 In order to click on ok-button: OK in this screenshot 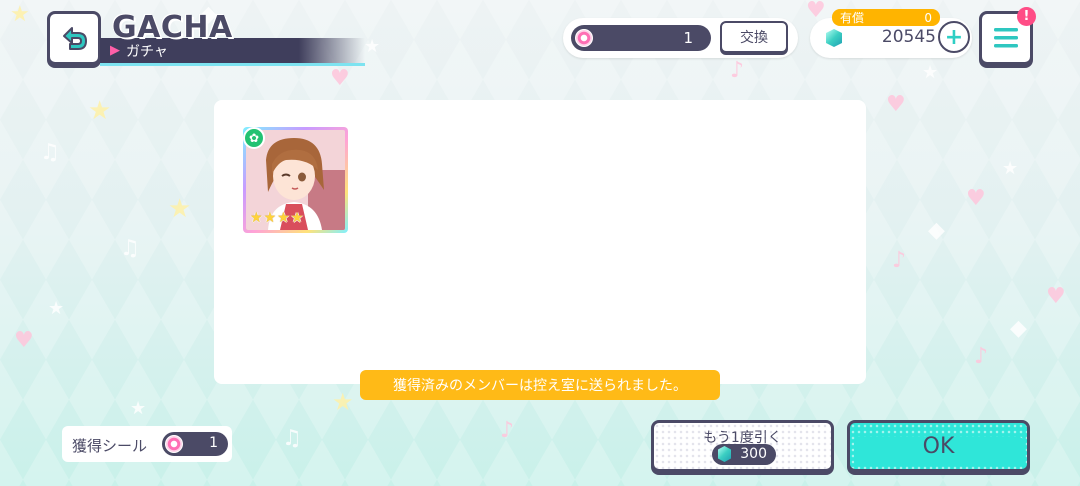, I will do `click(938, 446)`.